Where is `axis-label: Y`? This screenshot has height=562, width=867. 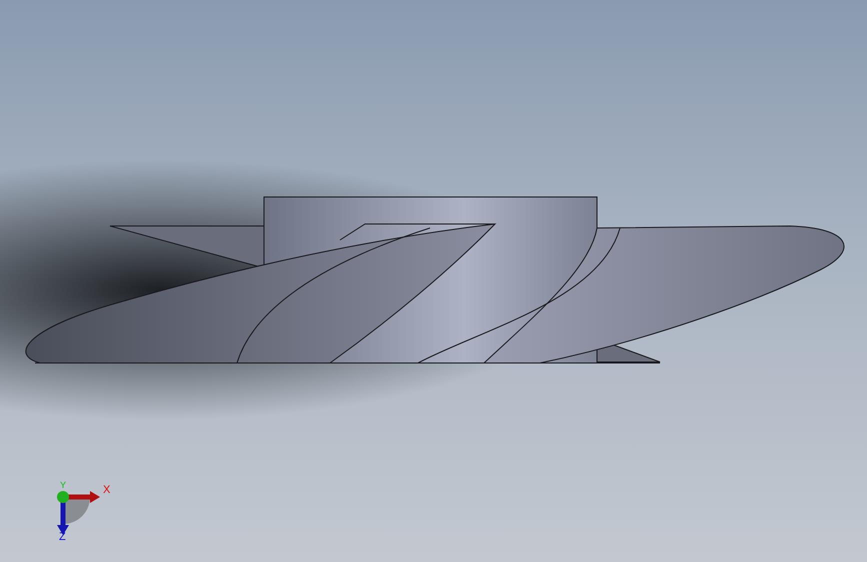 axis-label: Y is located at coordinates (63, 485).